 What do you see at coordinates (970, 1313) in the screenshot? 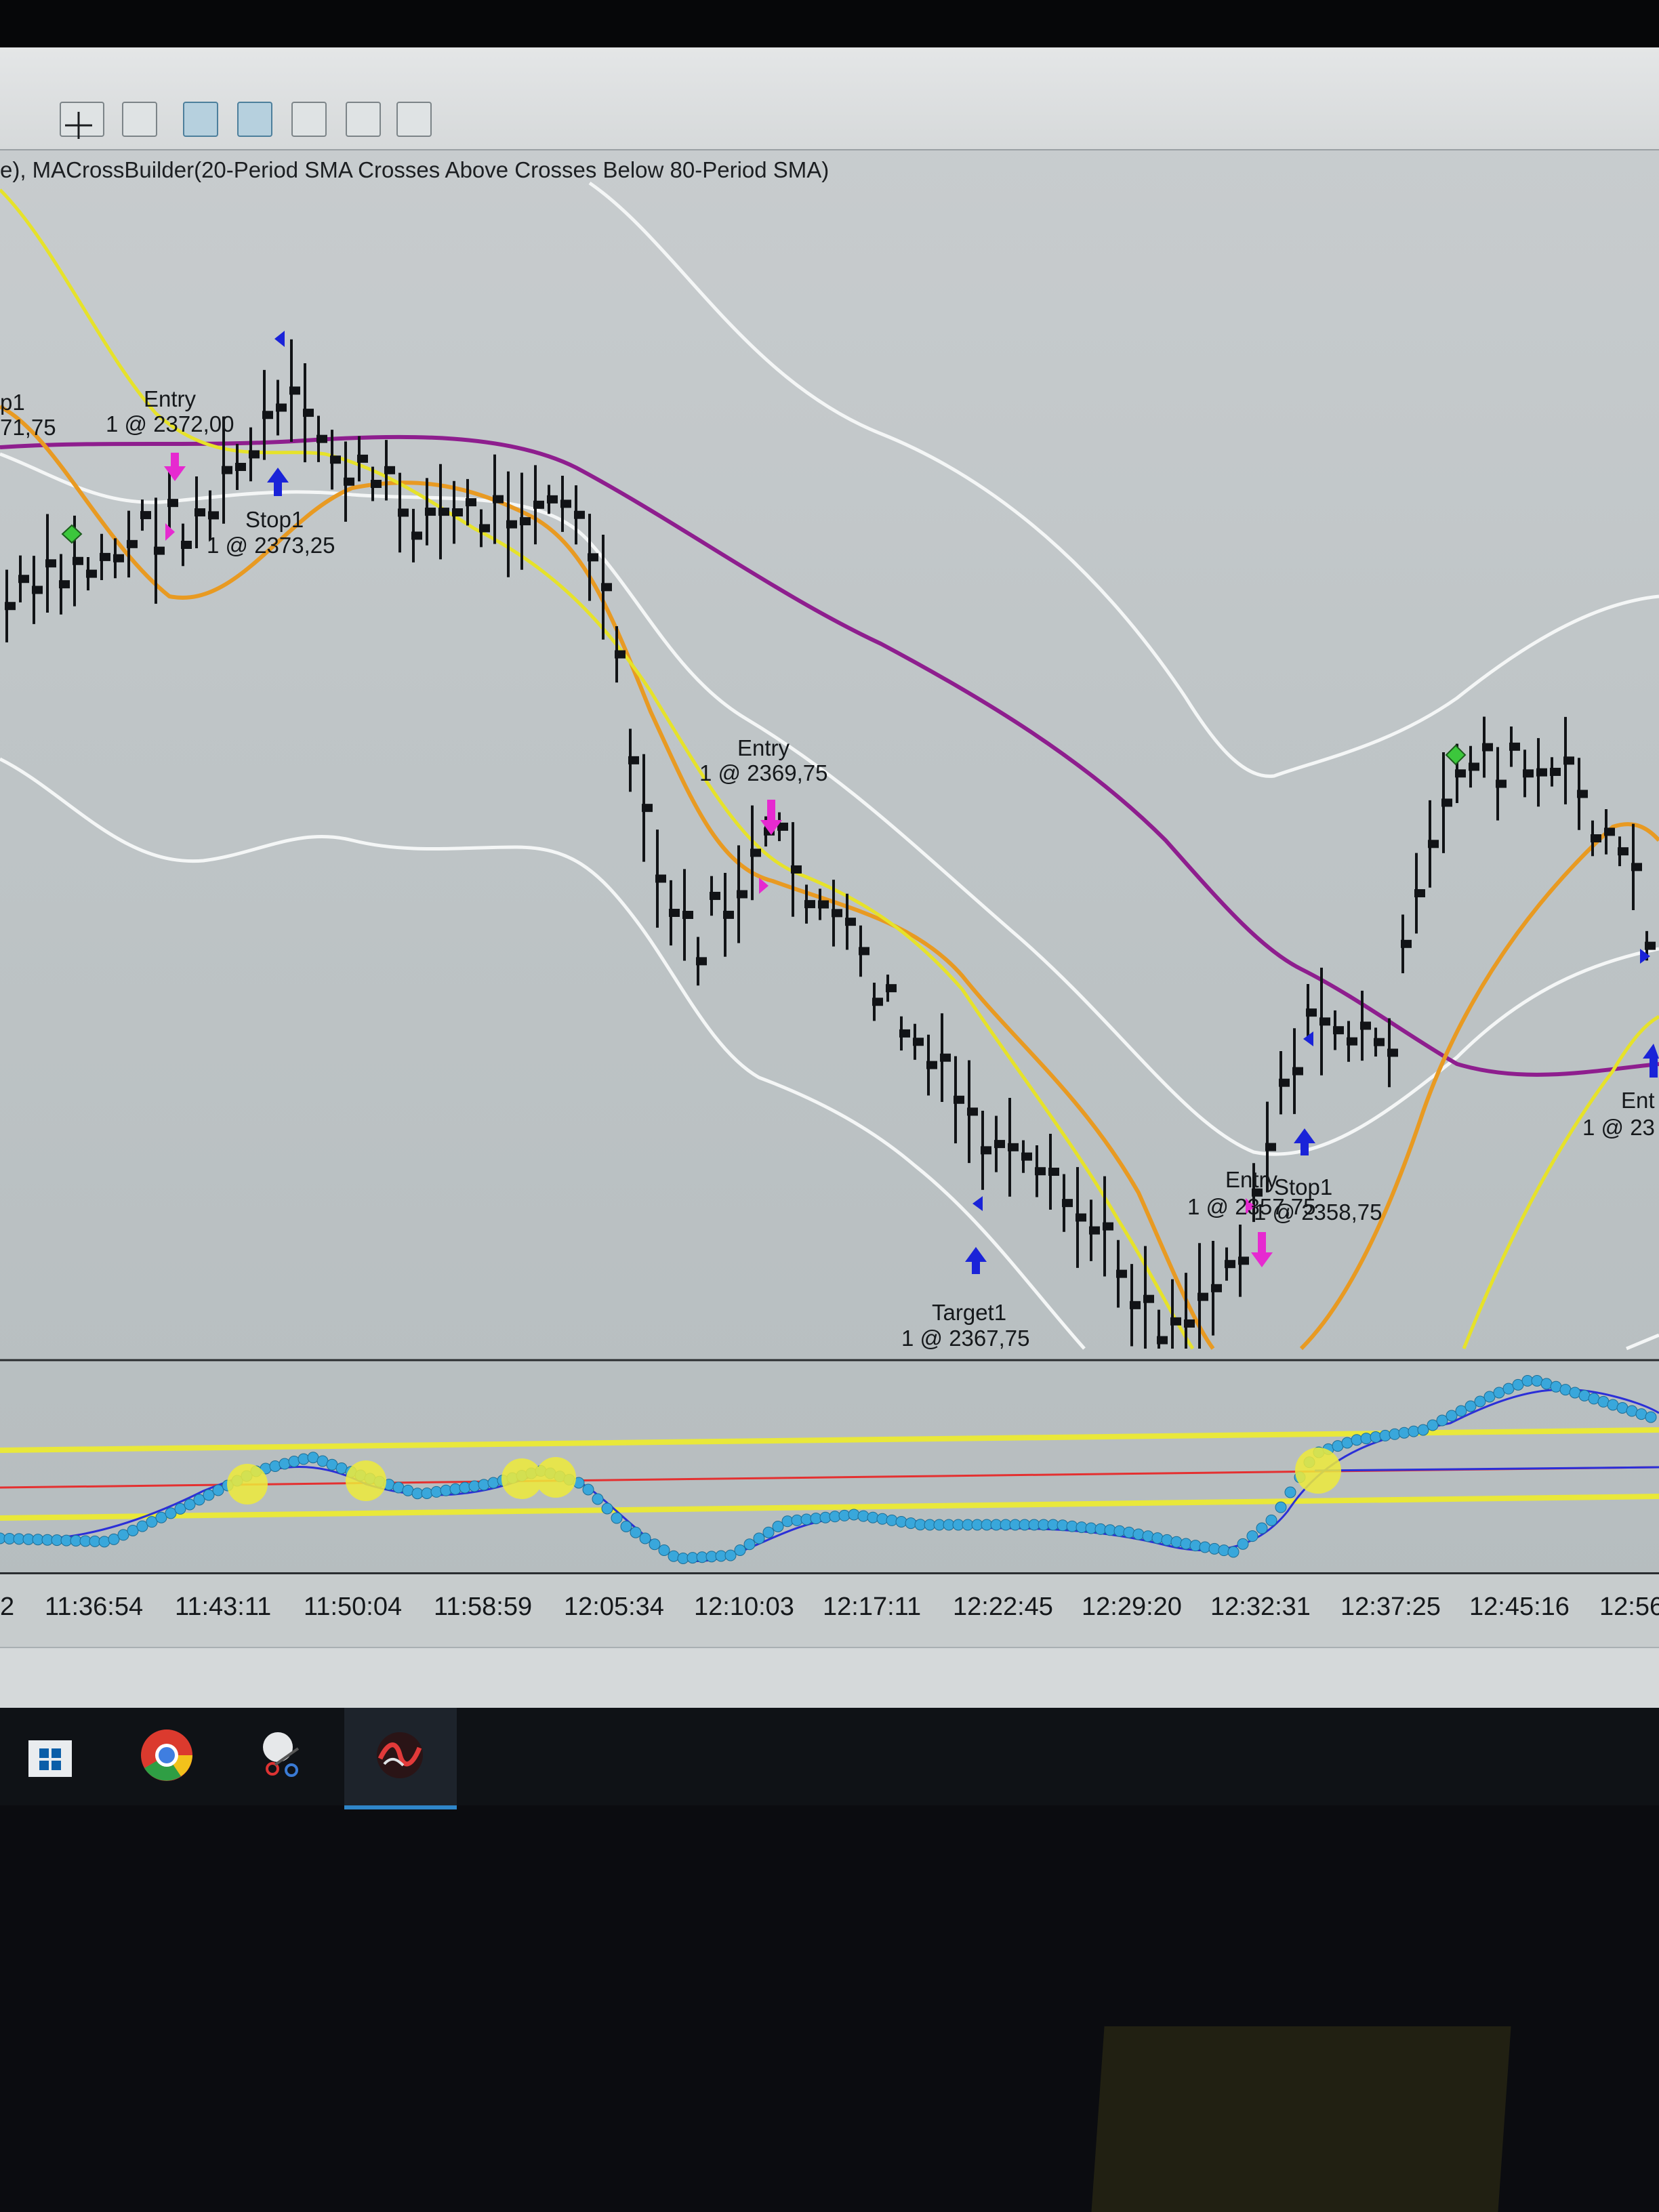
I see `marker-title: Target1` at bounding box center [970, 1313].